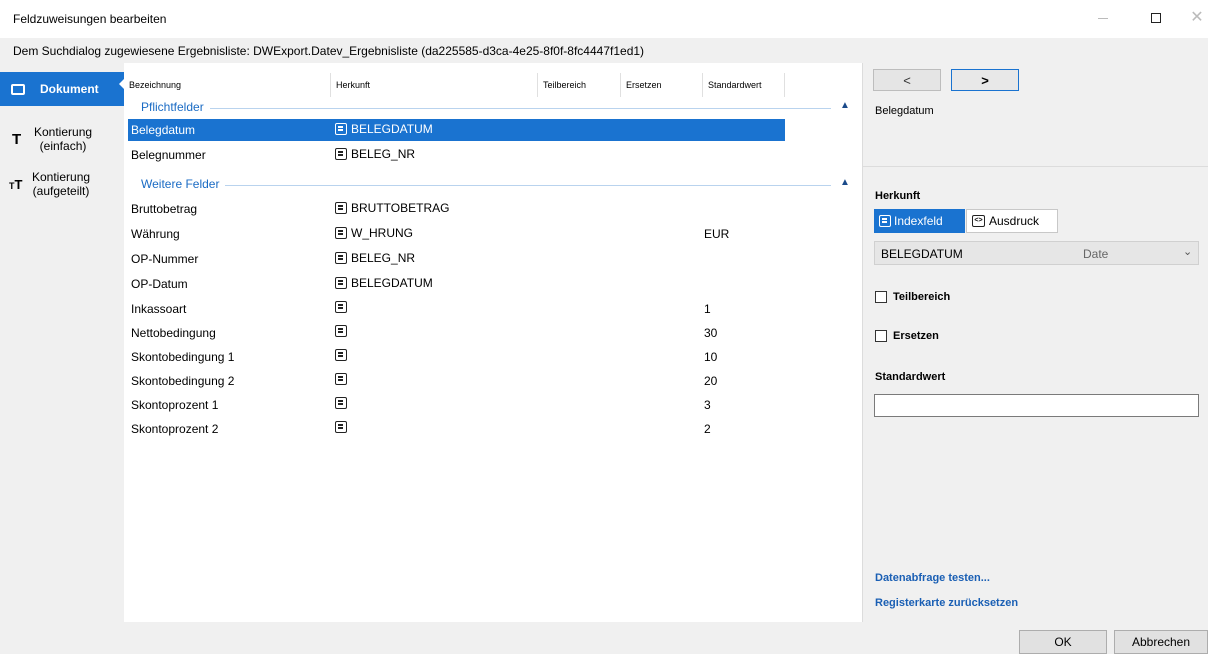 The width and height of the screenshot is (1208, 654). I want to click on group-header-pflichtfelder: Pflichtfelder ▲, so click(492, 108).